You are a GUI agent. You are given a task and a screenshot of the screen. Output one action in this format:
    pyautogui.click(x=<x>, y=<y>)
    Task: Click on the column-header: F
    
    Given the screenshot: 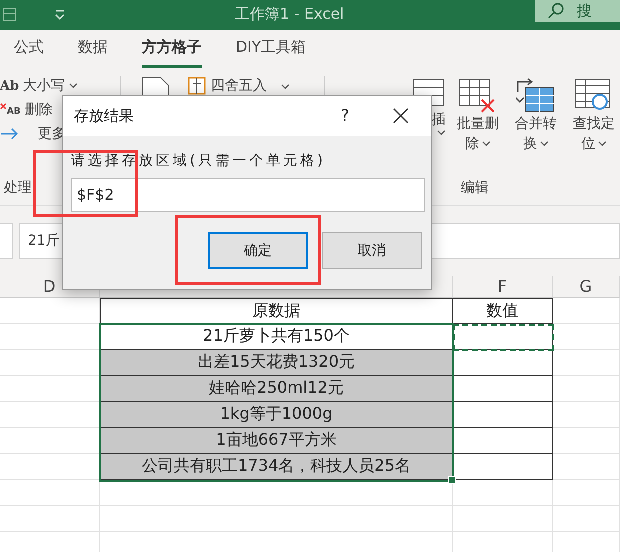 What is the action you would take?
    pyautogui.click(x=503, y=287)
    